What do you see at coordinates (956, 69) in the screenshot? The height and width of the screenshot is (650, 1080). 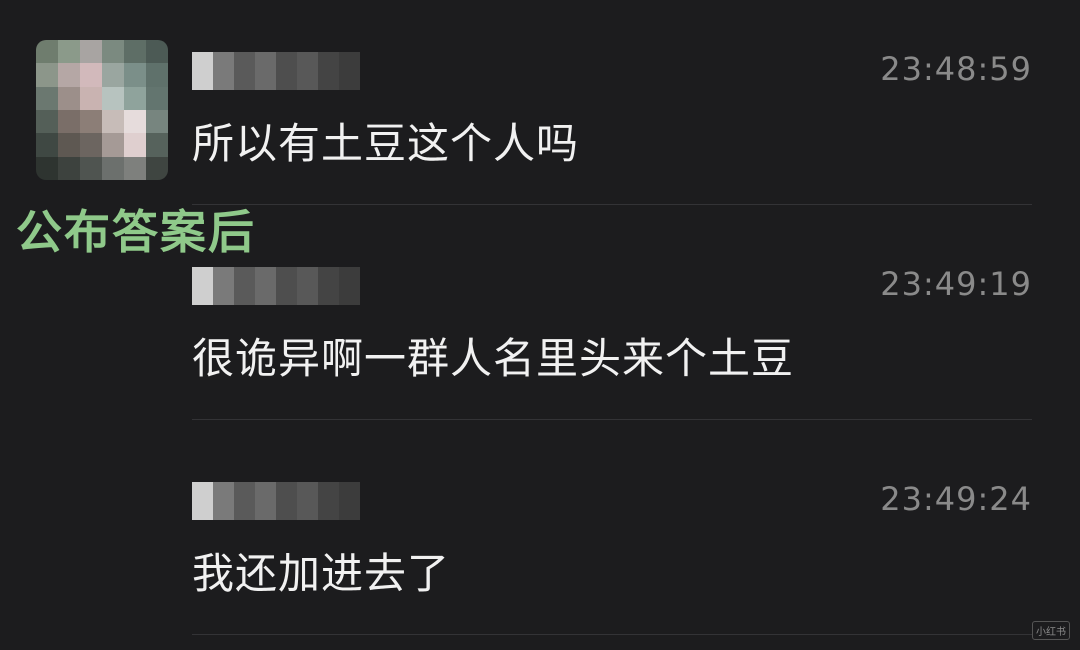 I see `message-timestamp: 23:48:59` at bounding box center [956, 69].